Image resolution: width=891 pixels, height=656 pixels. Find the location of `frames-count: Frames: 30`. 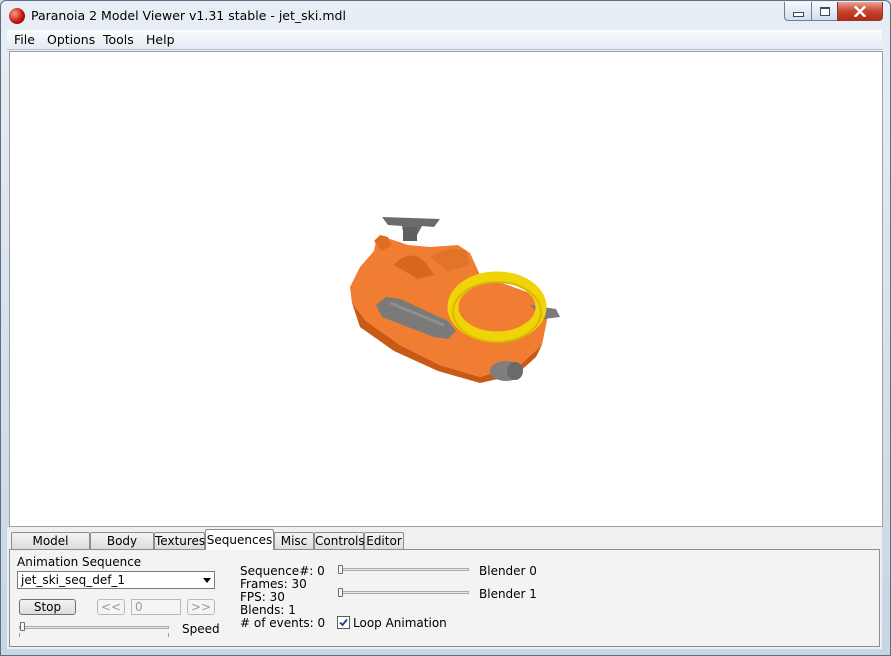

frames-count: Frames: 30 is located at coordinates (273, 584).